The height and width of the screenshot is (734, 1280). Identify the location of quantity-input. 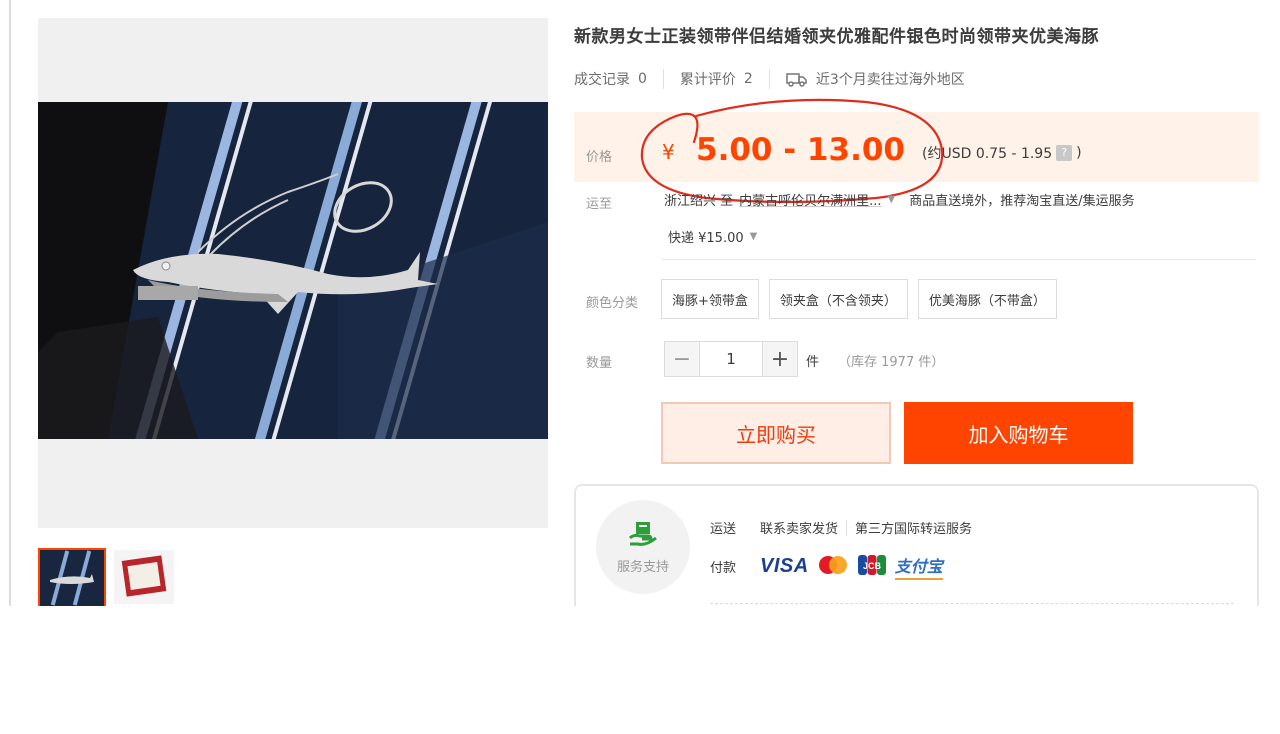
(731, 359).